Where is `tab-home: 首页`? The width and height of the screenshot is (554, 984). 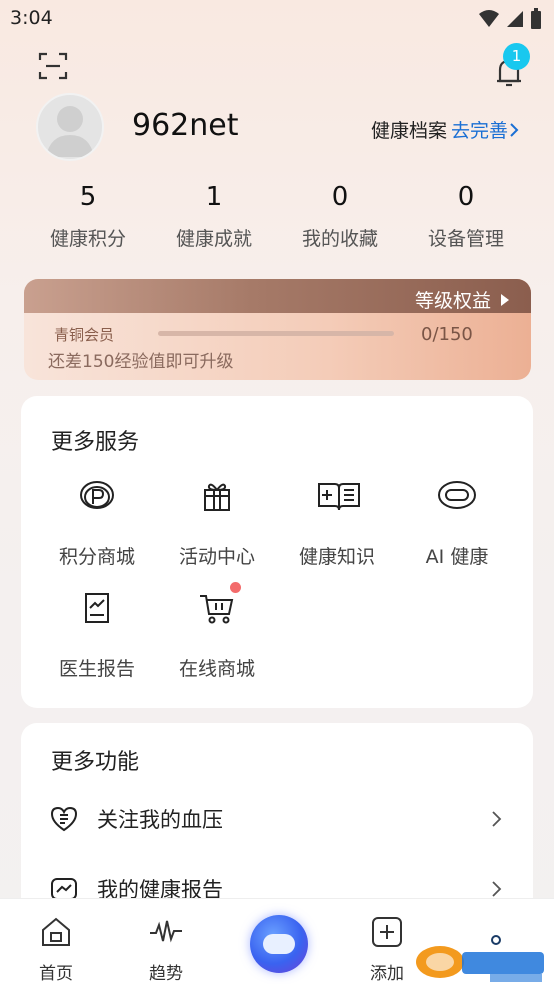 tab-home: 首页 is located at coordinates (56, 949).